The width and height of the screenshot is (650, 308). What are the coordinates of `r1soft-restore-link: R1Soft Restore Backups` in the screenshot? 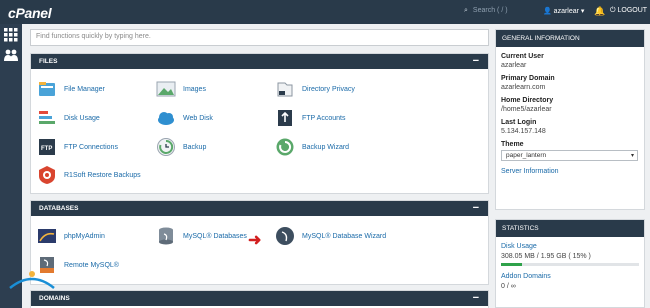 It's located at (89, 175).